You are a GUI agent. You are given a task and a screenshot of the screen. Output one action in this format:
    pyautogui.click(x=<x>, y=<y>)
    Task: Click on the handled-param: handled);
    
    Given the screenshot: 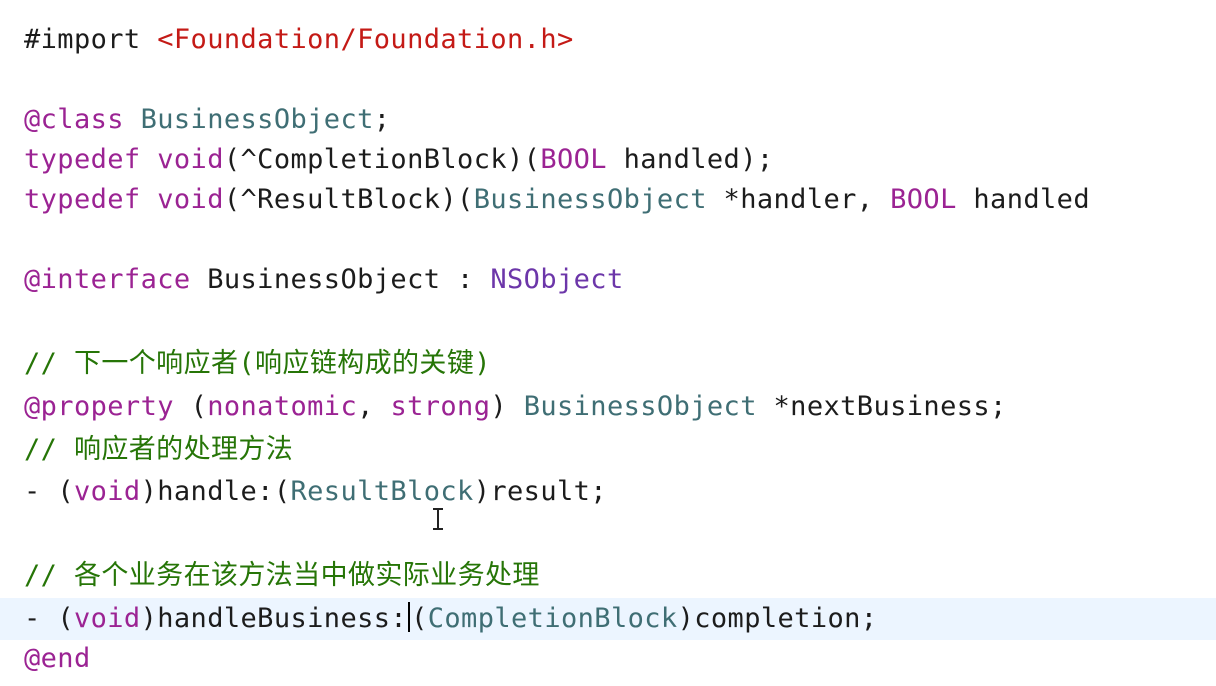 What is the action you would take?
    pyautogui.click(x=690, y=159)
    